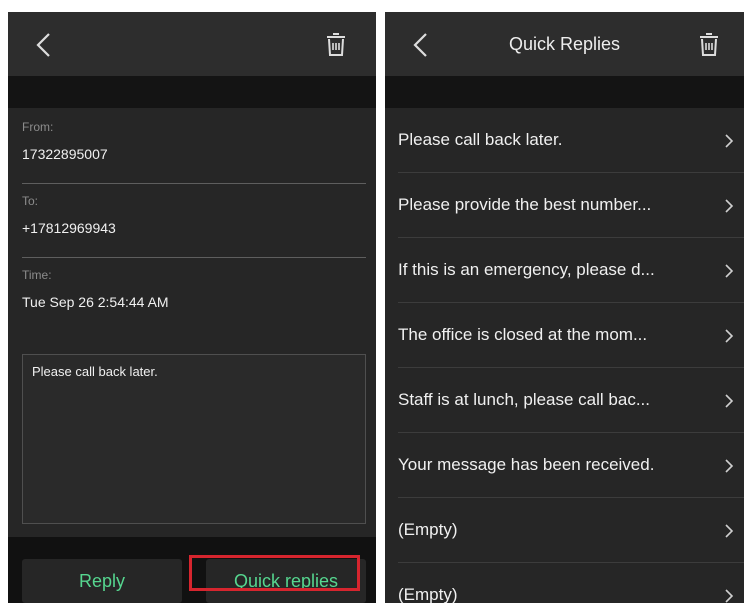  What do you see at coordinates (480, 139) in the screenshot?
I see `quick-reply-text: Please call back later.` at bounding box center [480, 139].